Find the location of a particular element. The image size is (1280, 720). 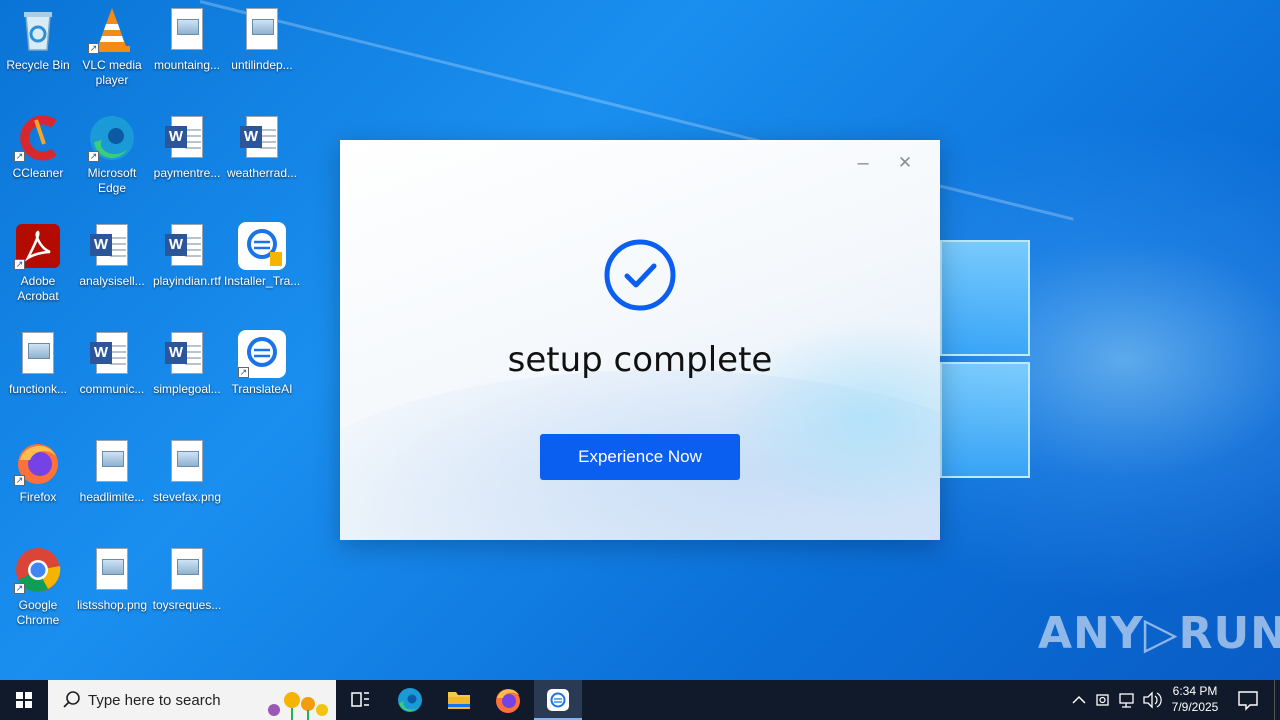

desktop-icon-acrobat: ↗ Adobe Acrobat is located at coordinates (38, 260).